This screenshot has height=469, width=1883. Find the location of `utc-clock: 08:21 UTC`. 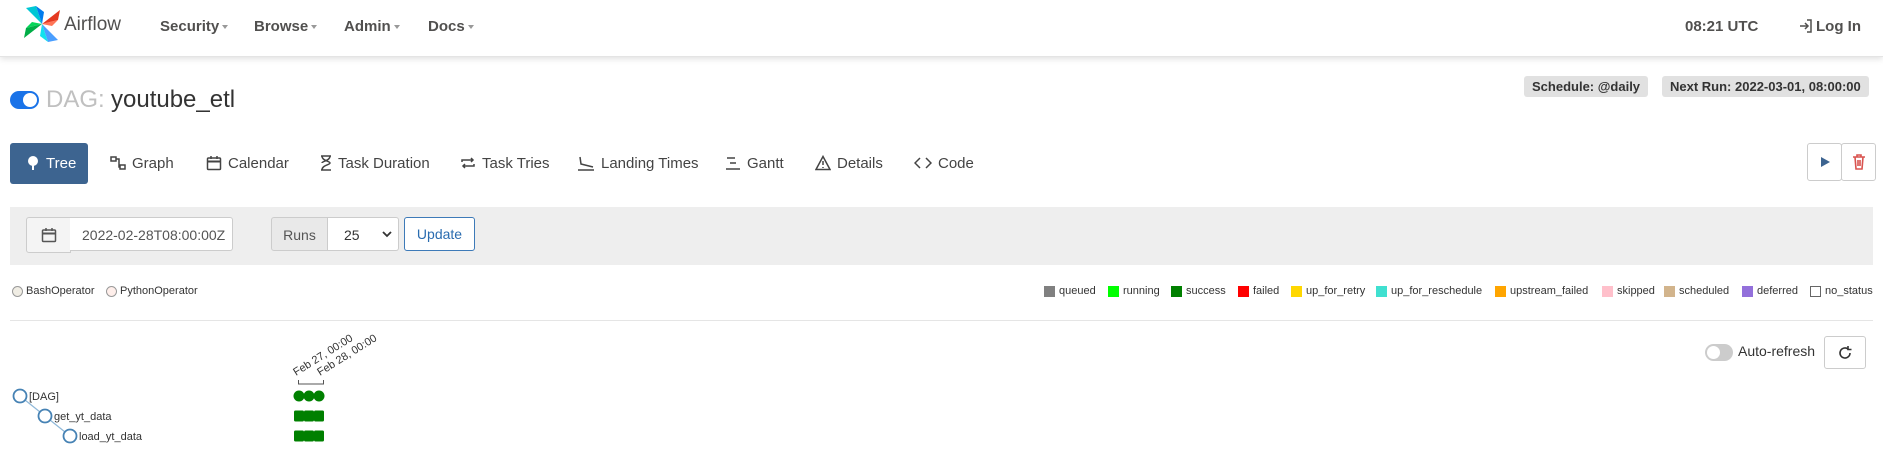

utc-clock: 08:21 UTC is located at coordinates (1721, 26).